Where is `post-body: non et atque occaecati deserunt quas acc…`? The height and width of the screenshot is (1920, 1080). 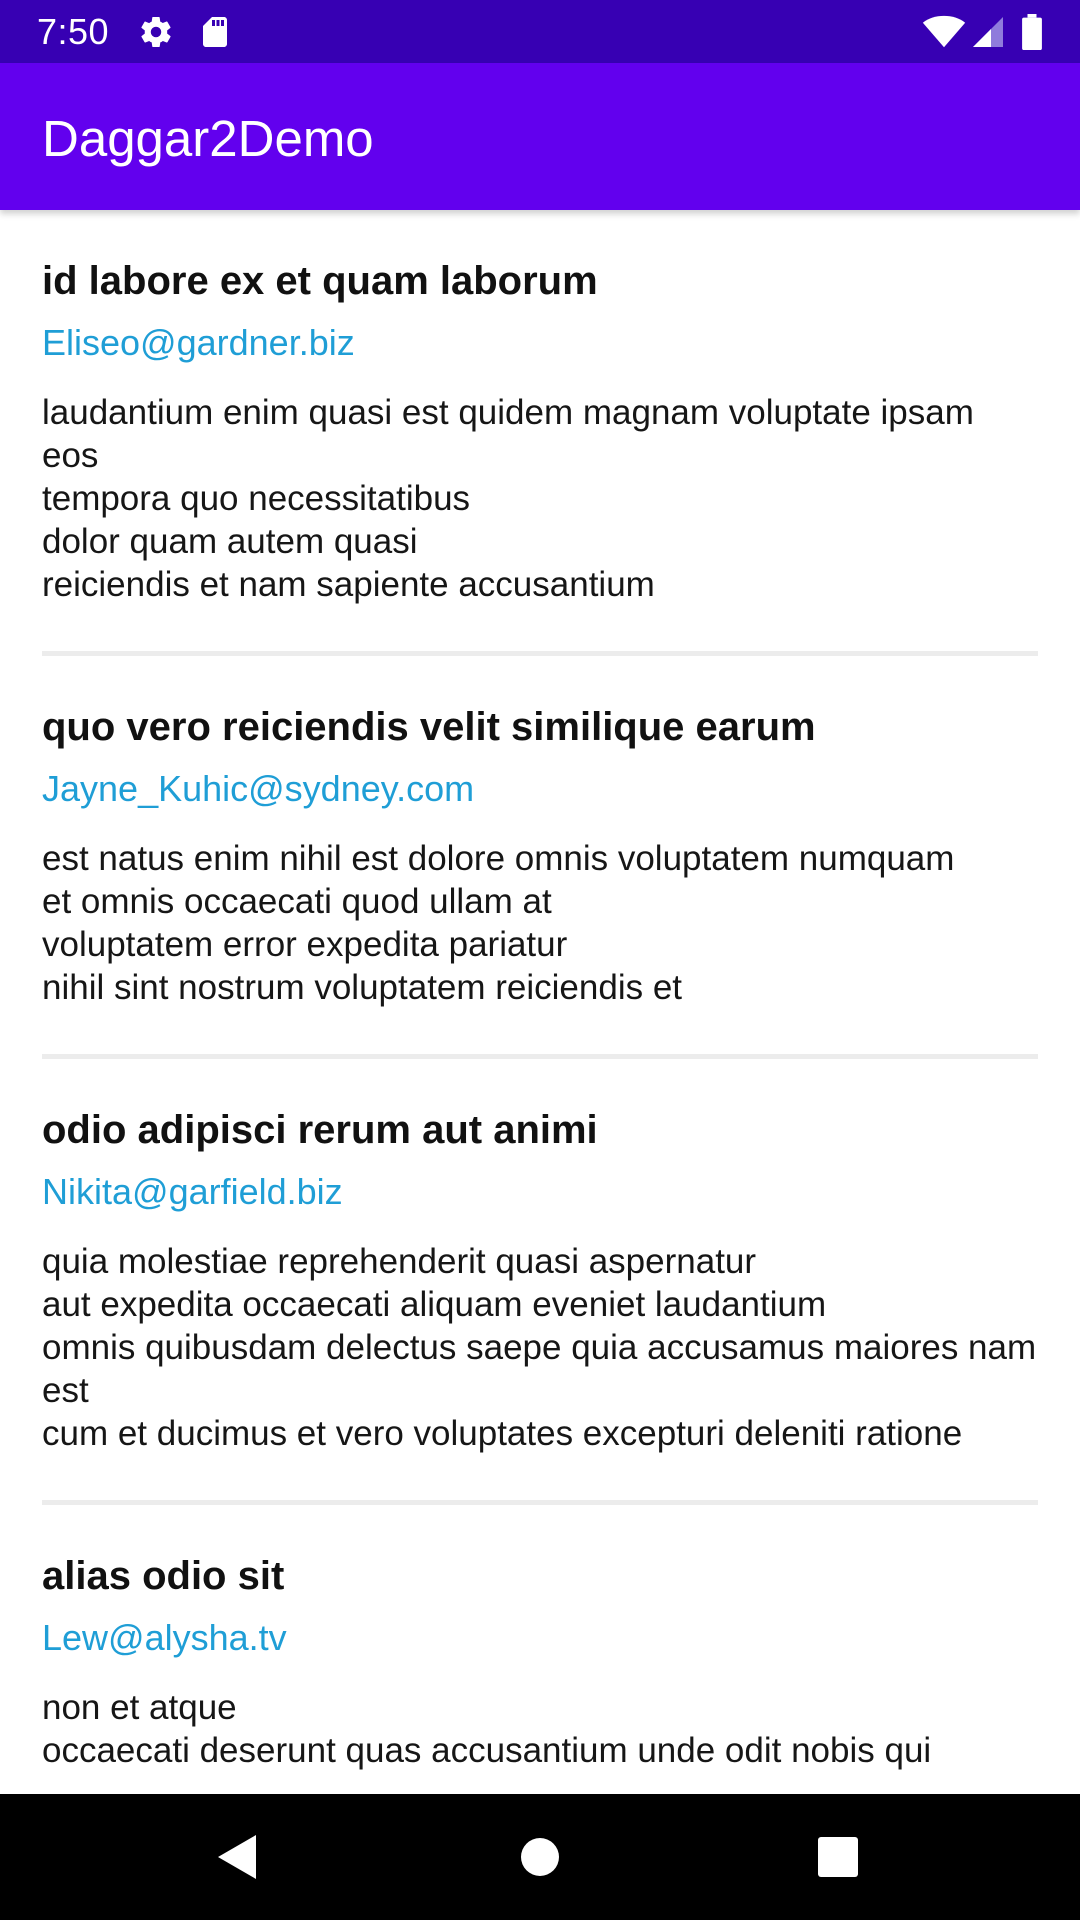 post-body: non et atque occaecati deserunt quas acc… is located at coordinates (487, 1729).